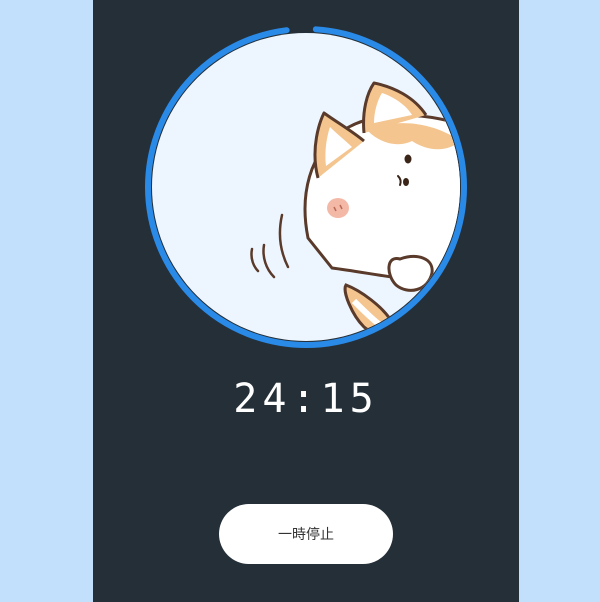 The height and width of the screenshot is (602, 600). I want to click on pause-button-label: 一時停止, so click(306, 535).